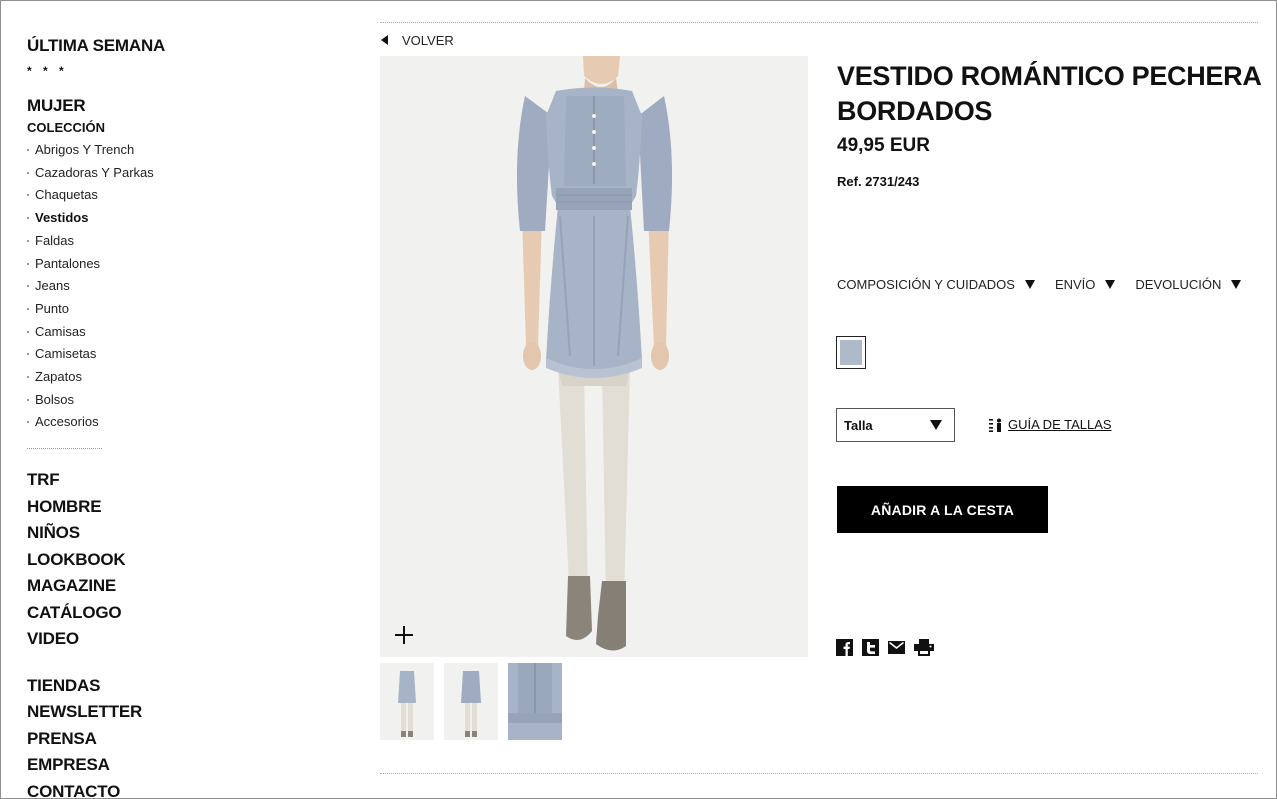  I want to click on nav-catalogo: CATÁLOGO, so click(127, 613).